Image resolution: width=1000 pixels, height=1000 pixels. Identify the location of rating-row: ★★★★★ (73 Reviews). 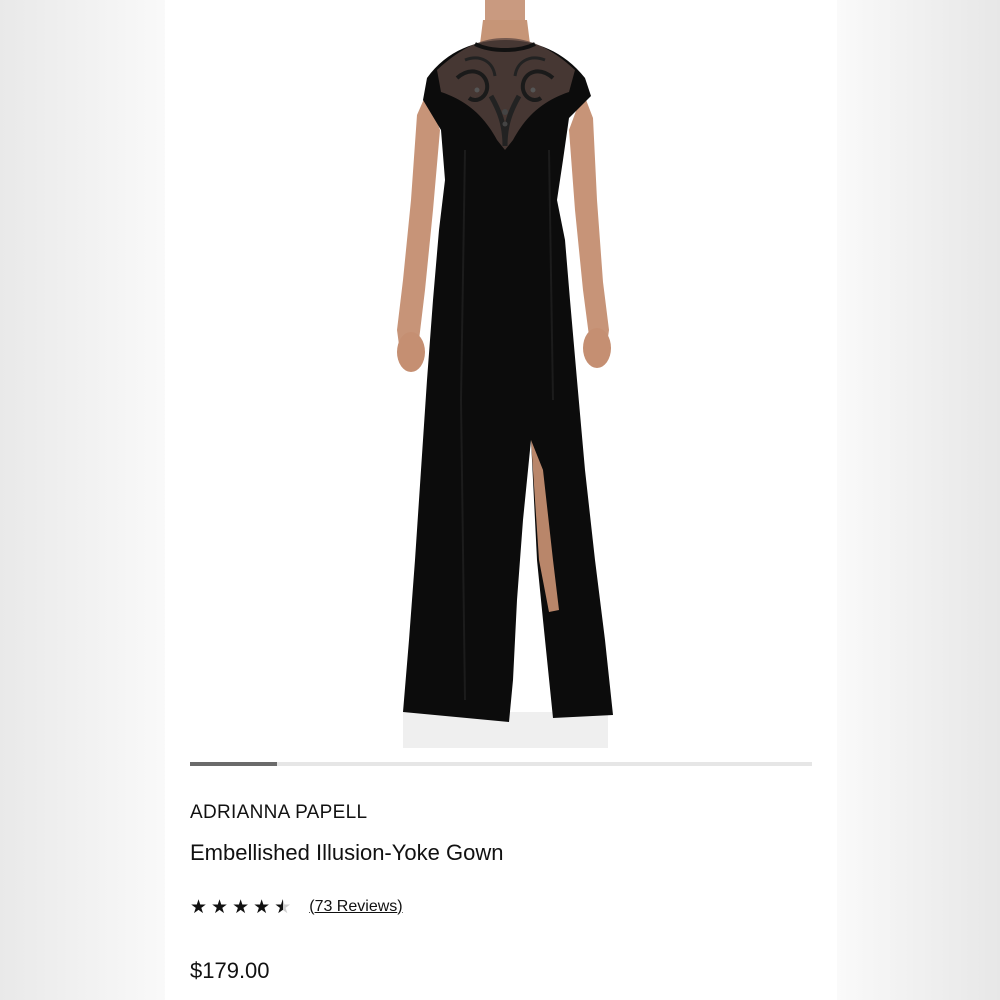
(296, 907).